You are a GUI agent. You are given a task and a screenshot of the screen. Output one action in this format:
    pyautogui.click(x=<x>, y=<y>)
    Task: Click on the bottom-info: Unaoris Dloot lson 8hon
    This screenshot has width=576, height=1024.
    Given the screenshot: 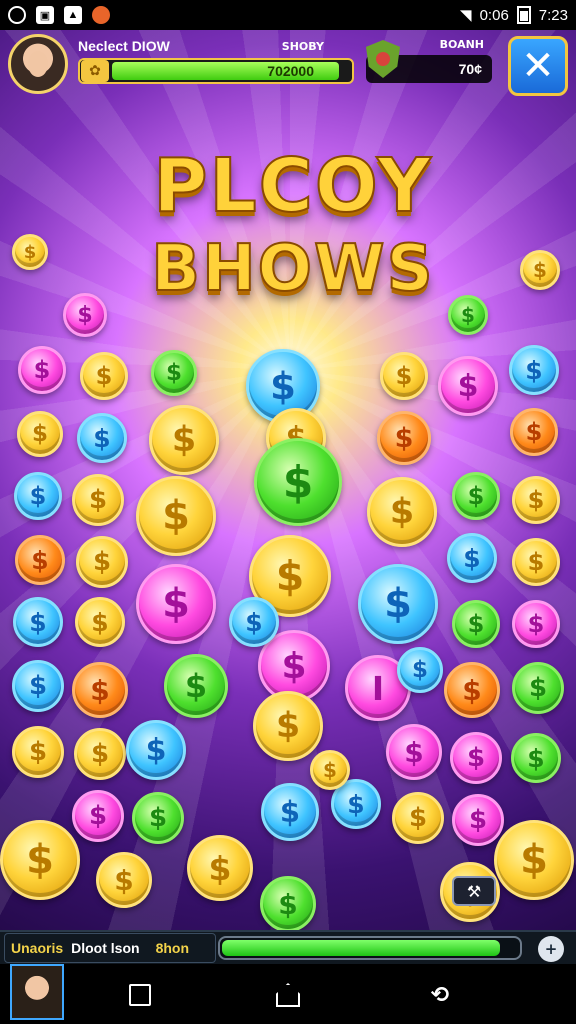 What is the action you would take?
    pyautogui.click(x=110, y=948)
    